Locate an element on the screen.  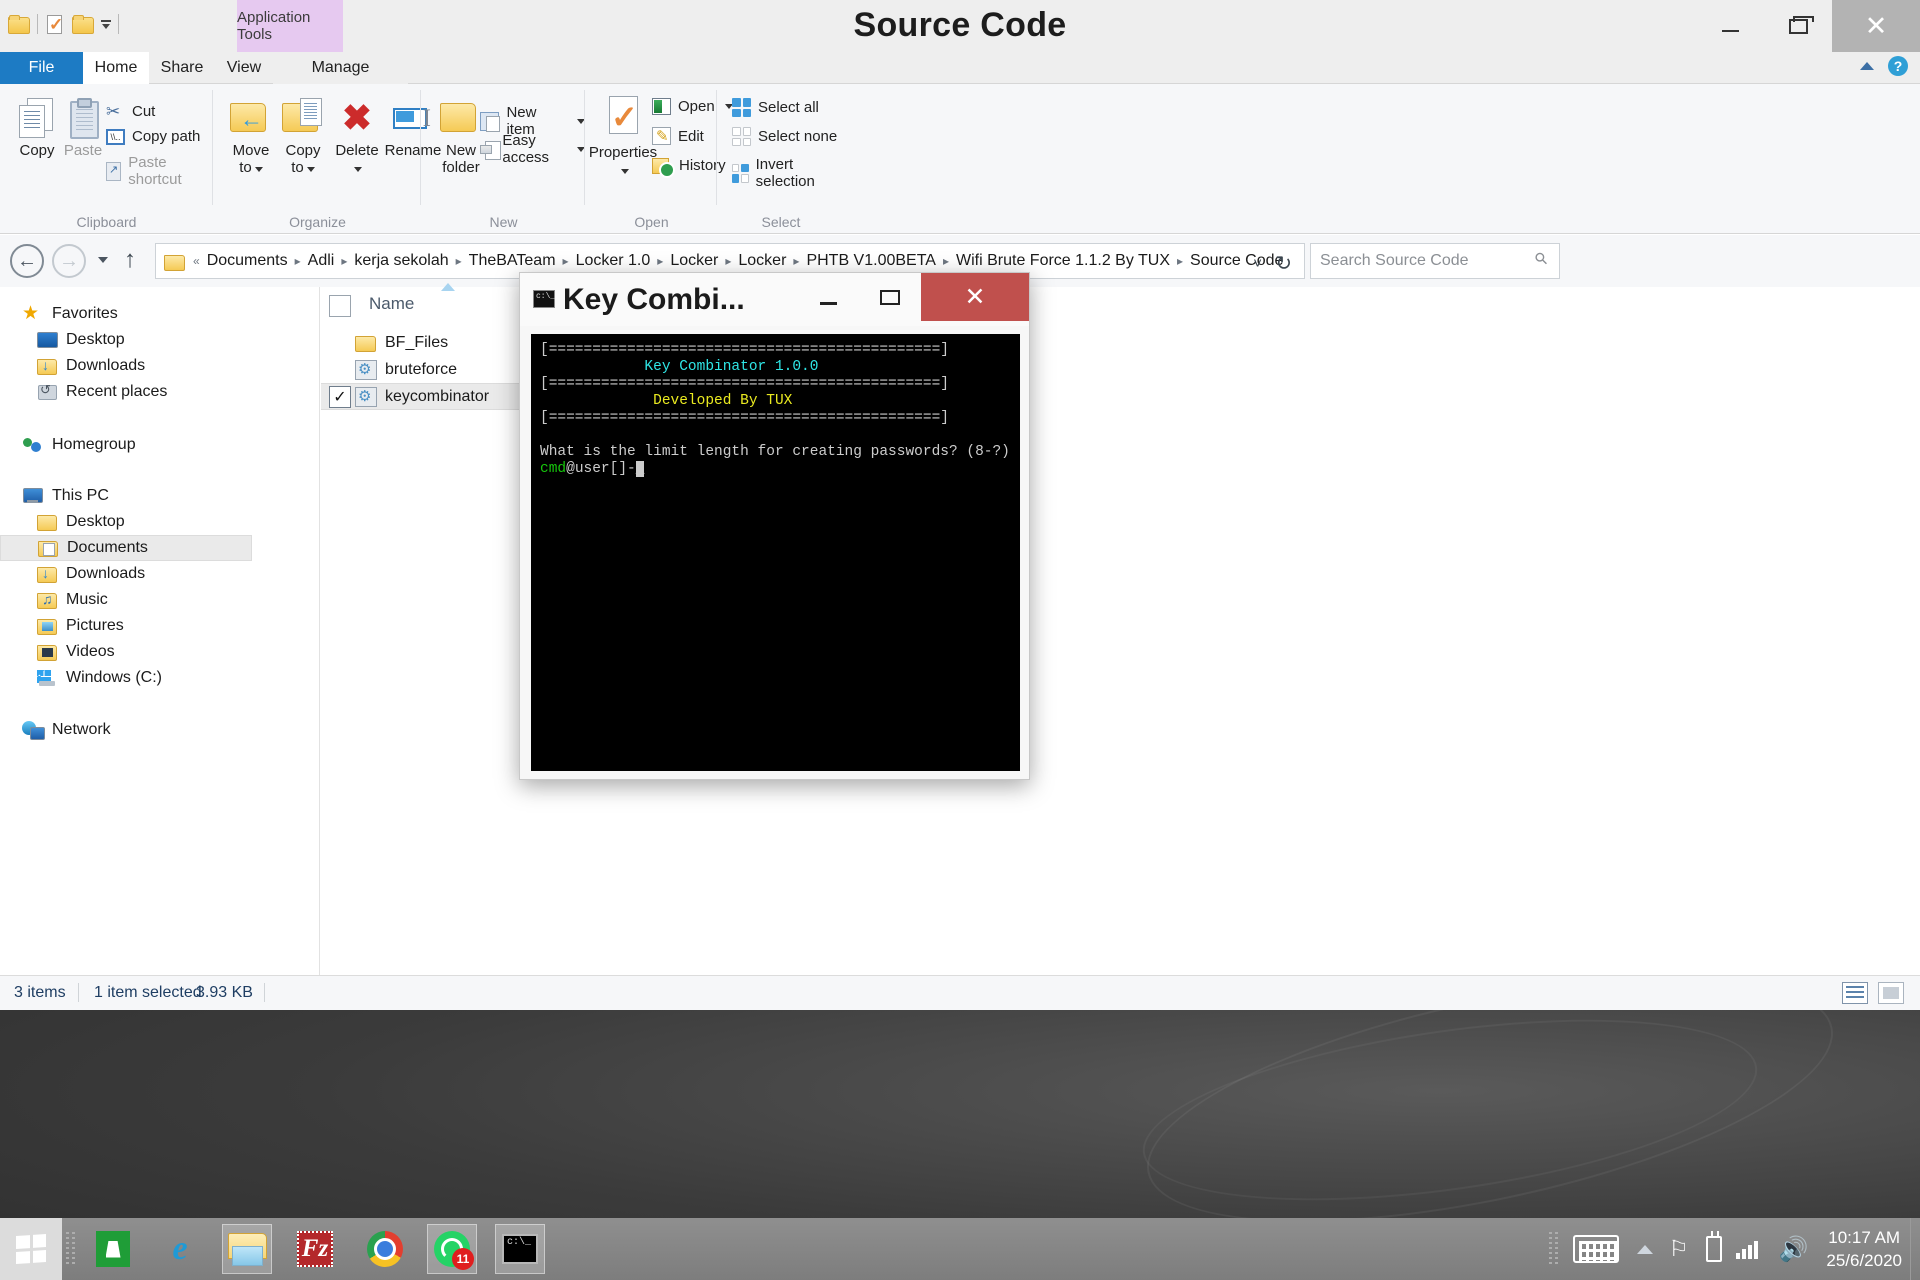
select-none-button: Select none is located at coordinates (784, 136).